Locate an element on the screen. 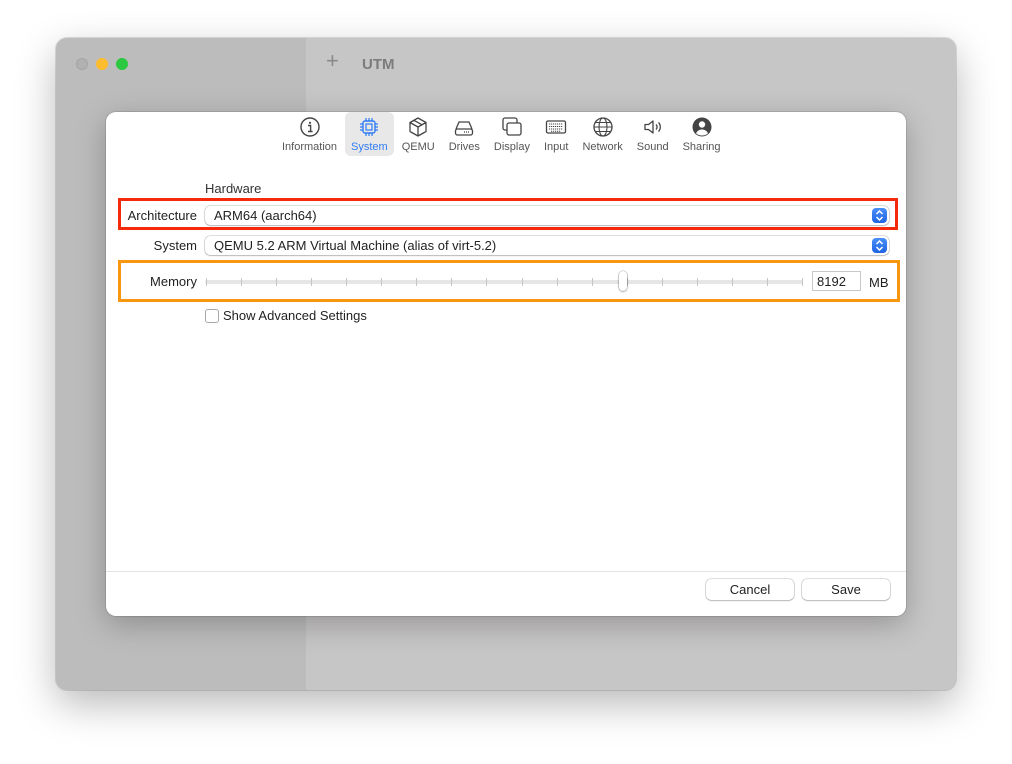 The width and height of the screenshot is (1012, 764). tab-input: Input is located at coordinates (556, 134).